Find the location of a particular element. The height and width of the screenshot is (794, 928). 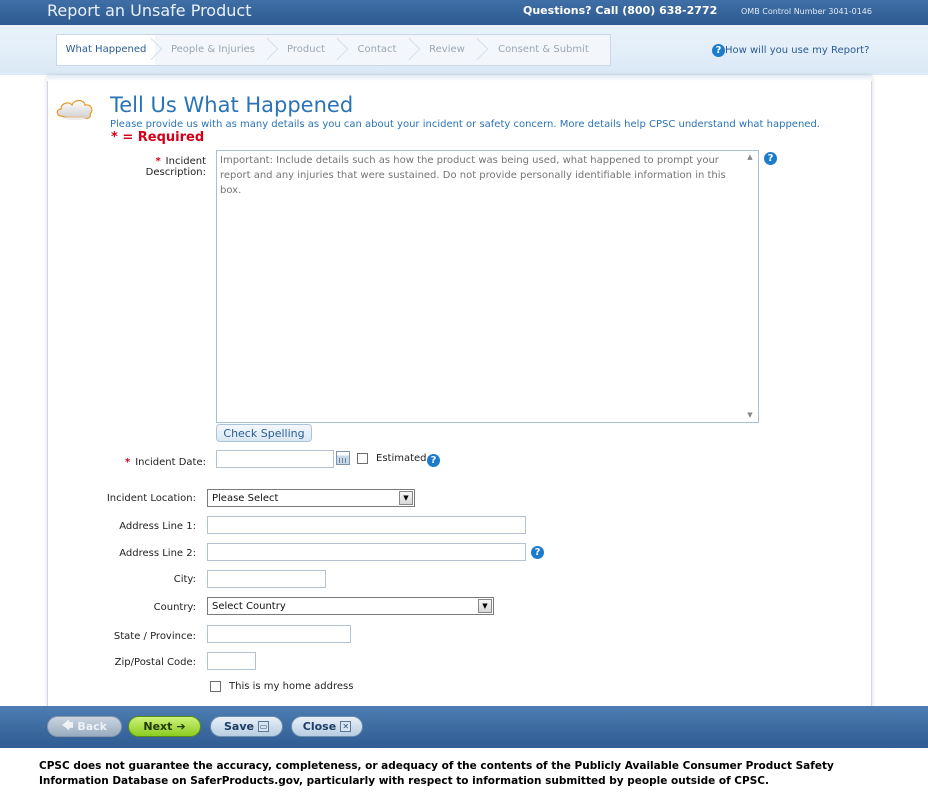

step-product: Product is located at coordinates (310, 50).